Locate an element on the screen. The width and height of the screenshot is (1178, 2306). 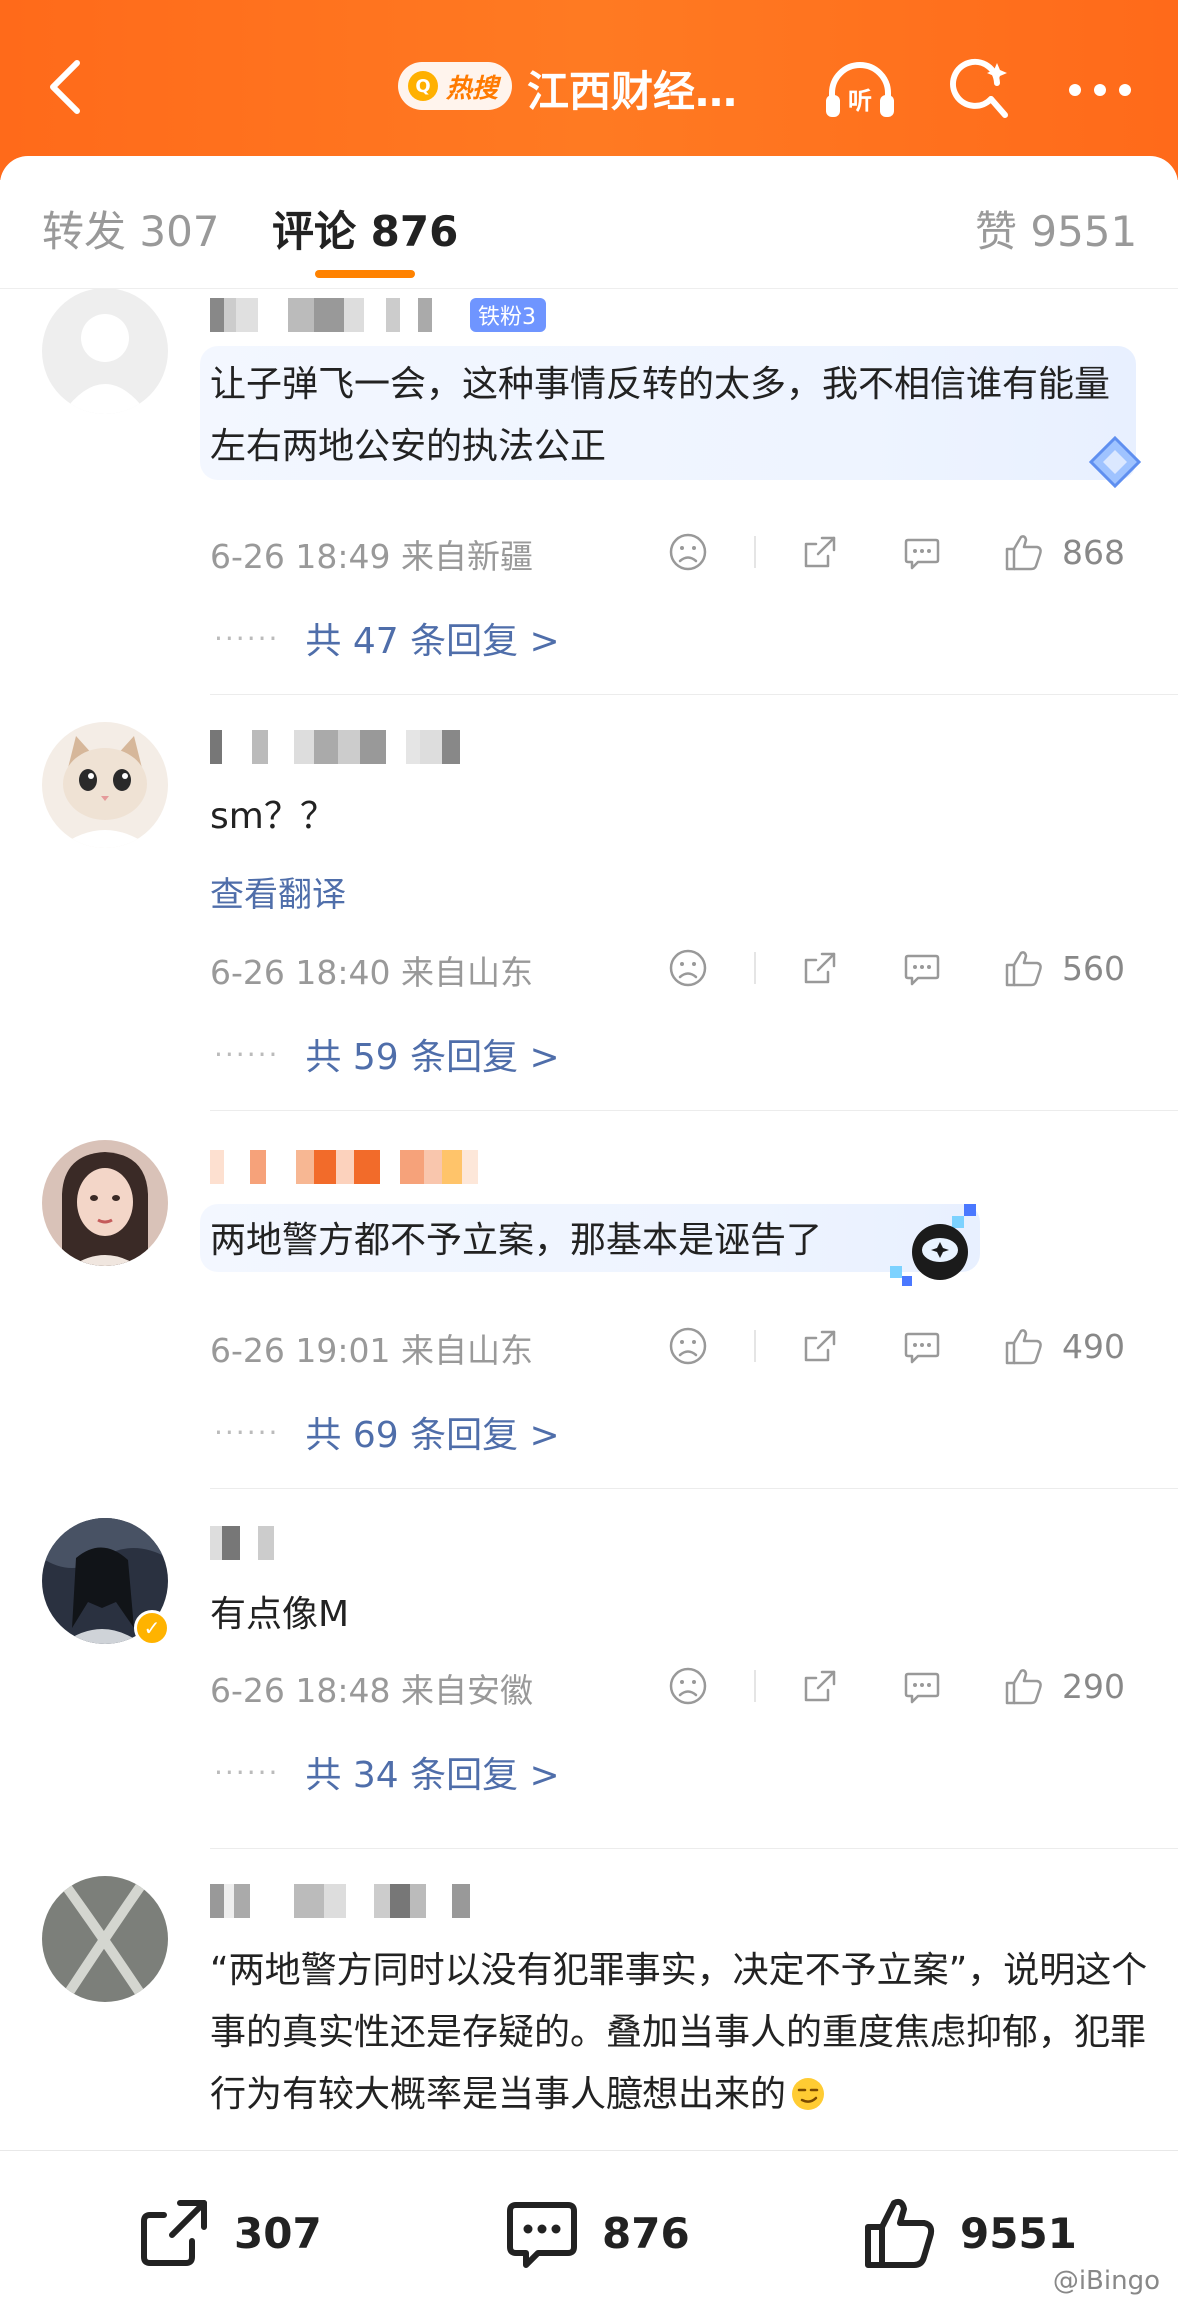
like-count: 290 is located at coordinates (1093, 1686).